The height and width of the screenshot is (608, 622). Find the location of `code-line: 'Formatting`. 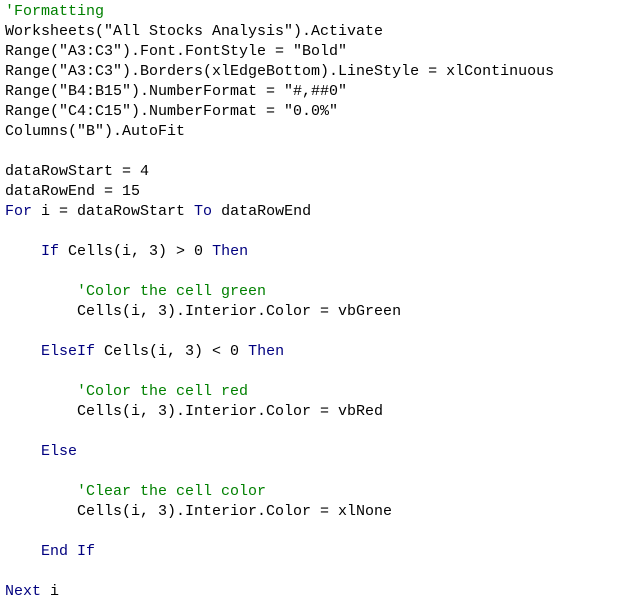

code-line: 'Formatting is located at coordinates (312, 12).